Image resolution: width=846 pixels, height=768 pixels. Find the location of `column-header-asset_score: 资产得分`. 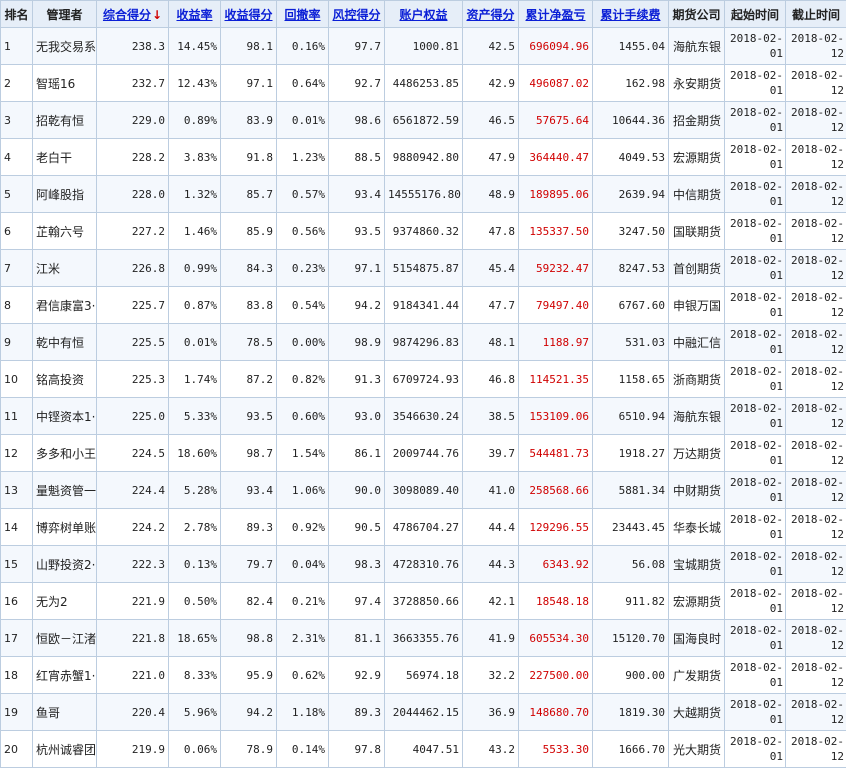

column-header-asset_score: 资产得分 is located at coordinates (491, 14).